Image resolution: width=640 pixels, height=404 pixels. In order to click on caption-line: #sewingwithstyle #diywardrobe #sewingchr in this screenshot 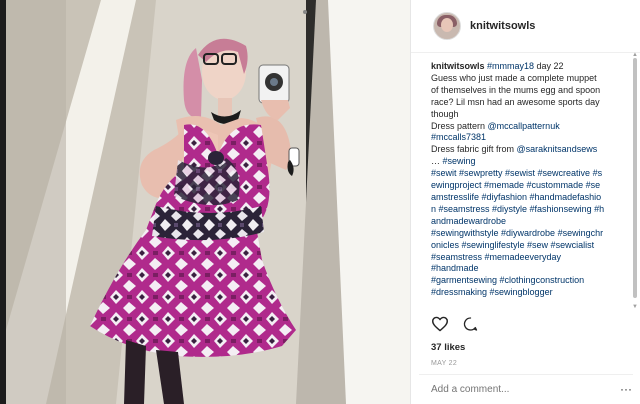, I will do `click(530, 234)`.